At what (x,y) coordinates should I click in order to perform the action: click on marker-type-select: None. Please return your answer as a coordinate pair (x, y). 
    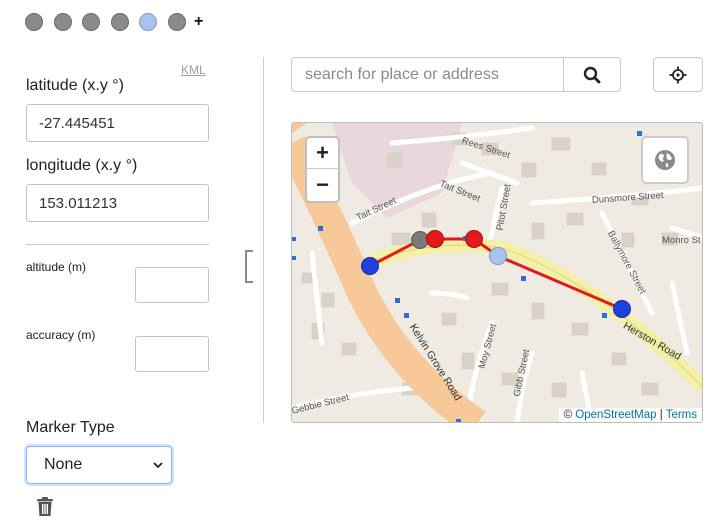
    Looking at the image, I should click on (99, 465).